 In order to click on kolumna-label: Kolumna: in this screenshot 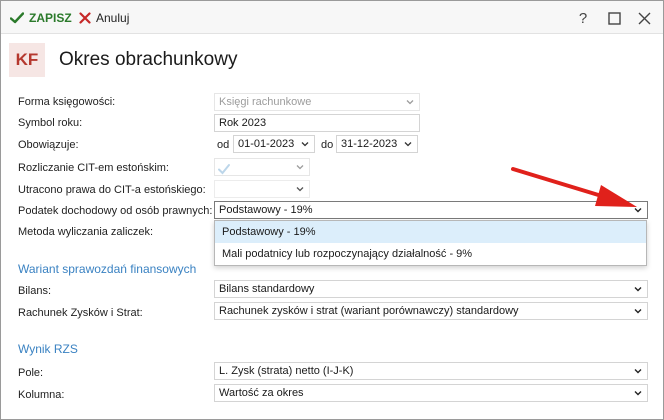, I will do `click(41, 395)`.